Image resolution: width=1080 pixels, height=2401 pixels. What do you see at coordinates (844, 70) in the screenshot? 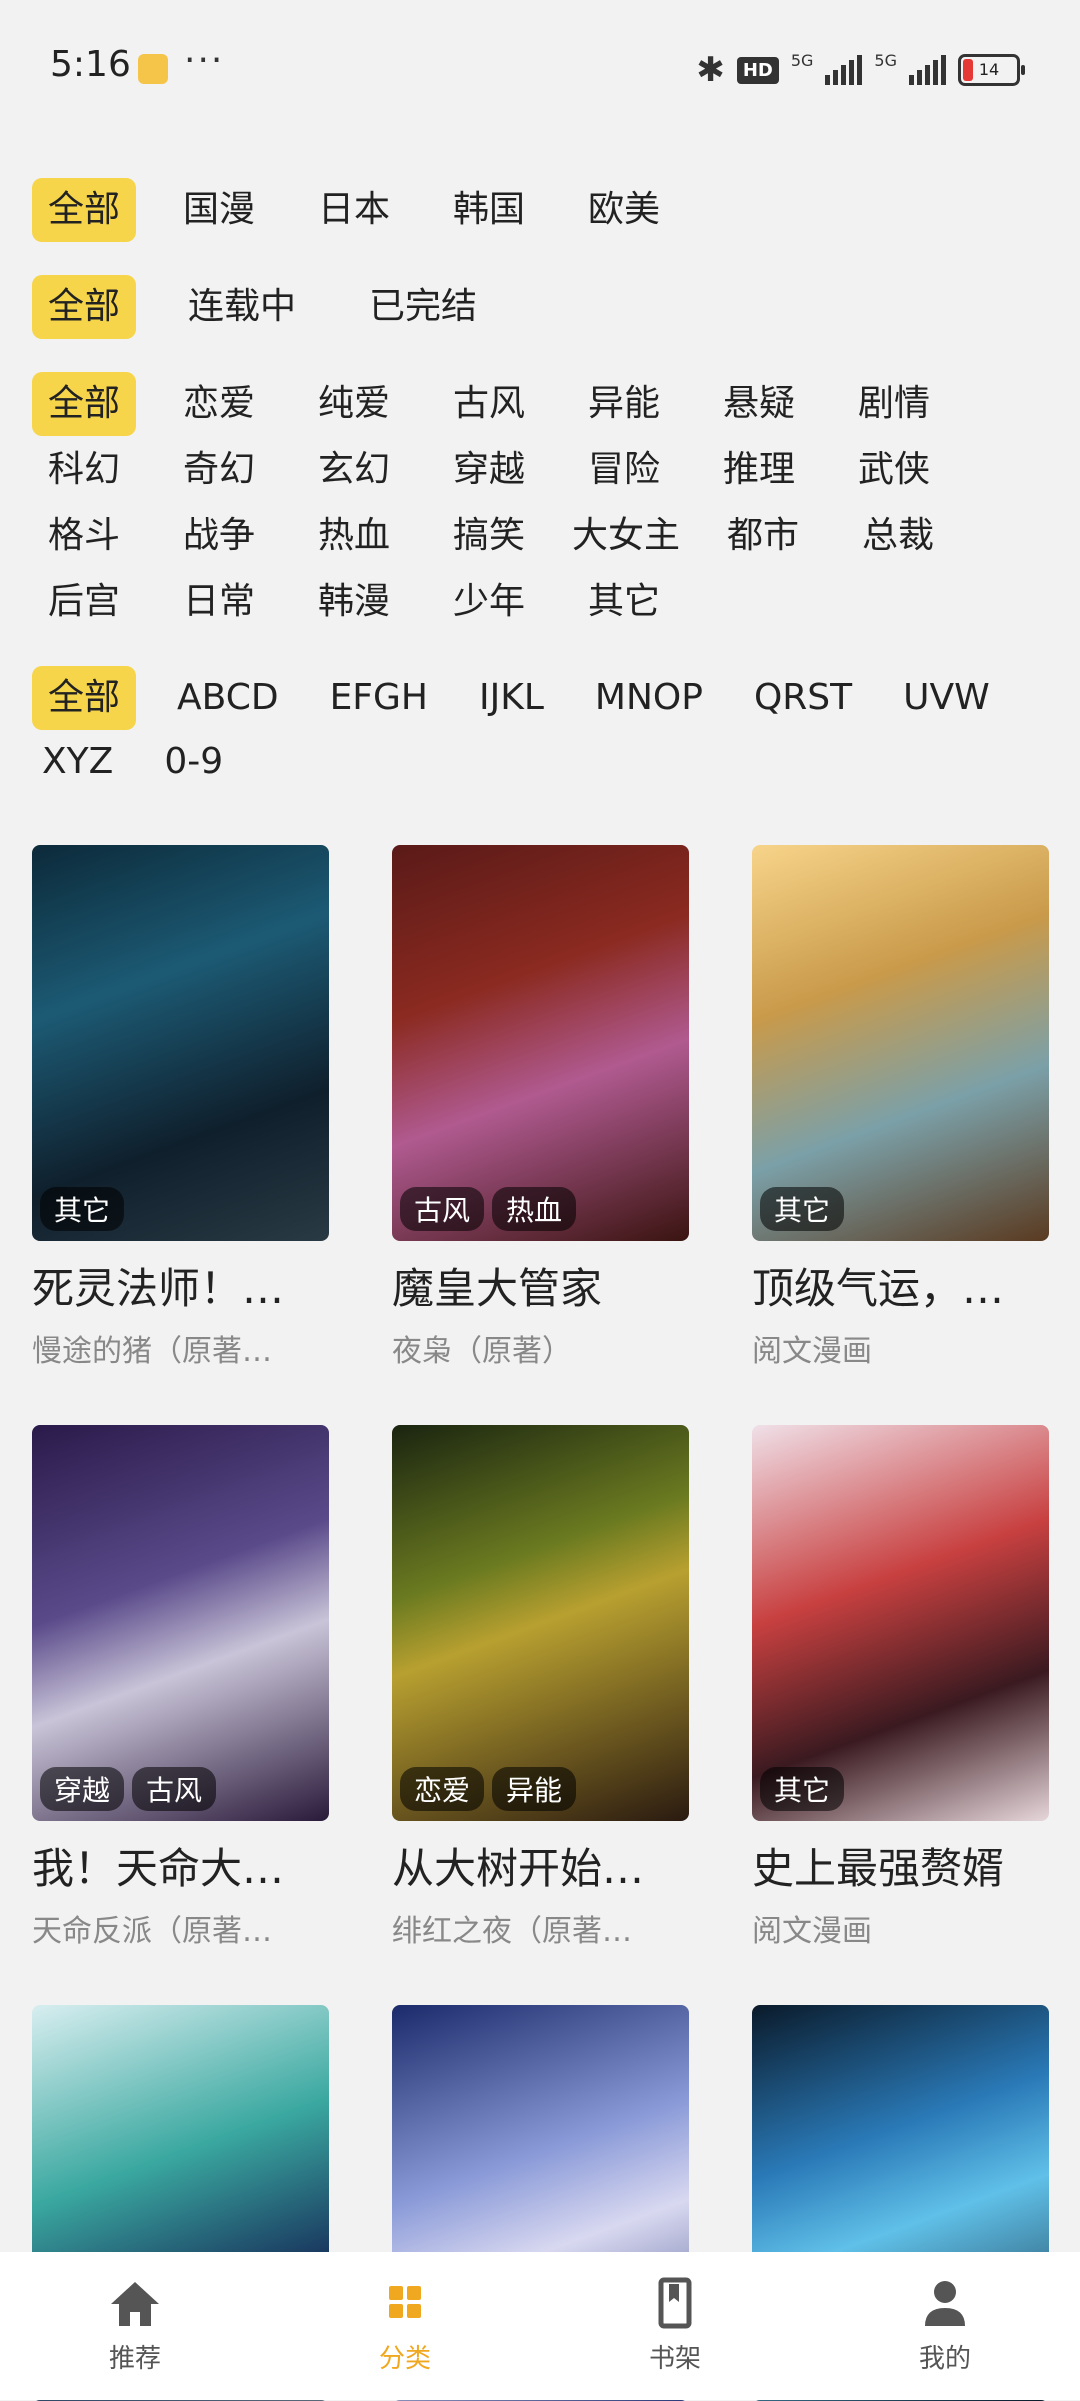
I see `signal-icon` at bounding box center [844, 70].